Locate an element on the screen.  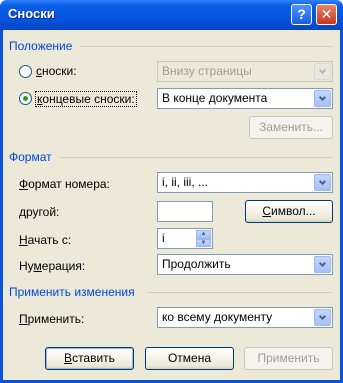
footnotes-location-select: Внизу страницы is located at coordinates (245, 71).